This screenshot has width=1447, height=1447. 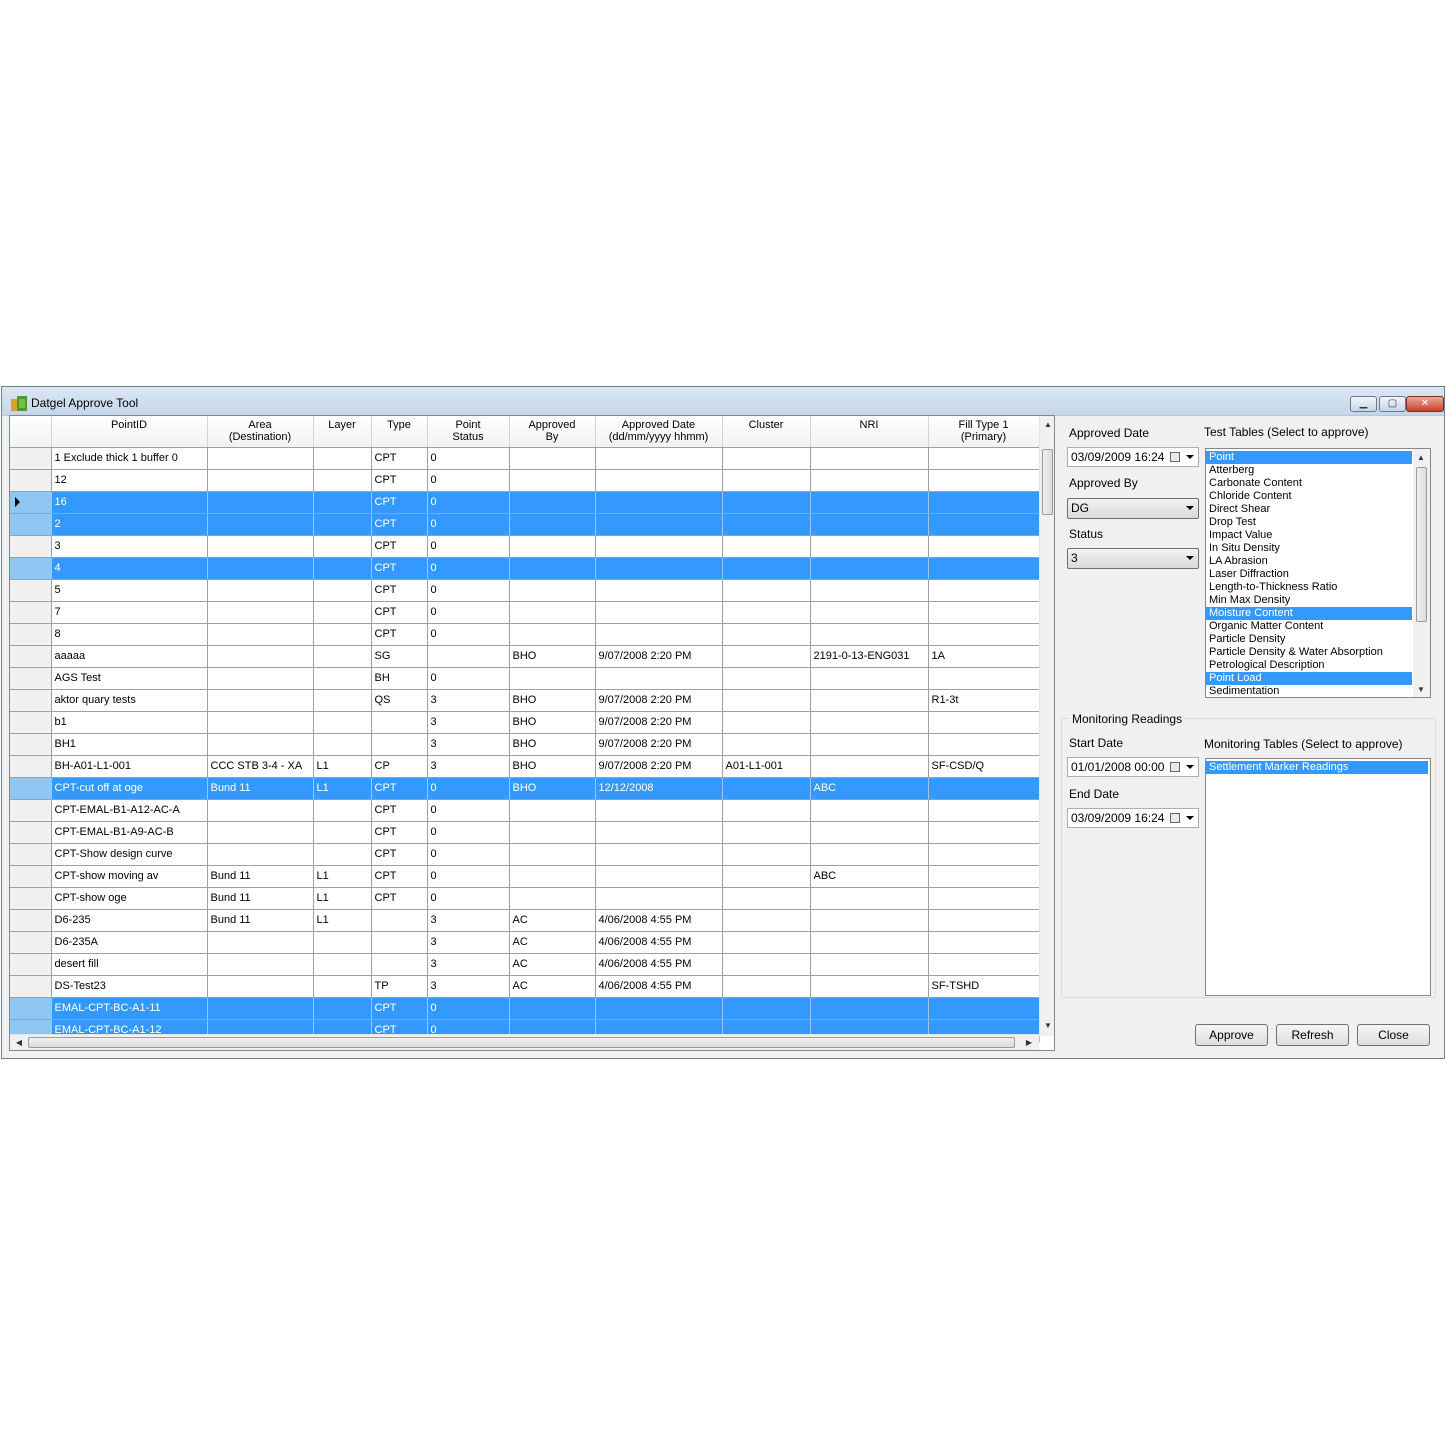 I want to click on table-cell: BHO, so click(x=552, y=788).